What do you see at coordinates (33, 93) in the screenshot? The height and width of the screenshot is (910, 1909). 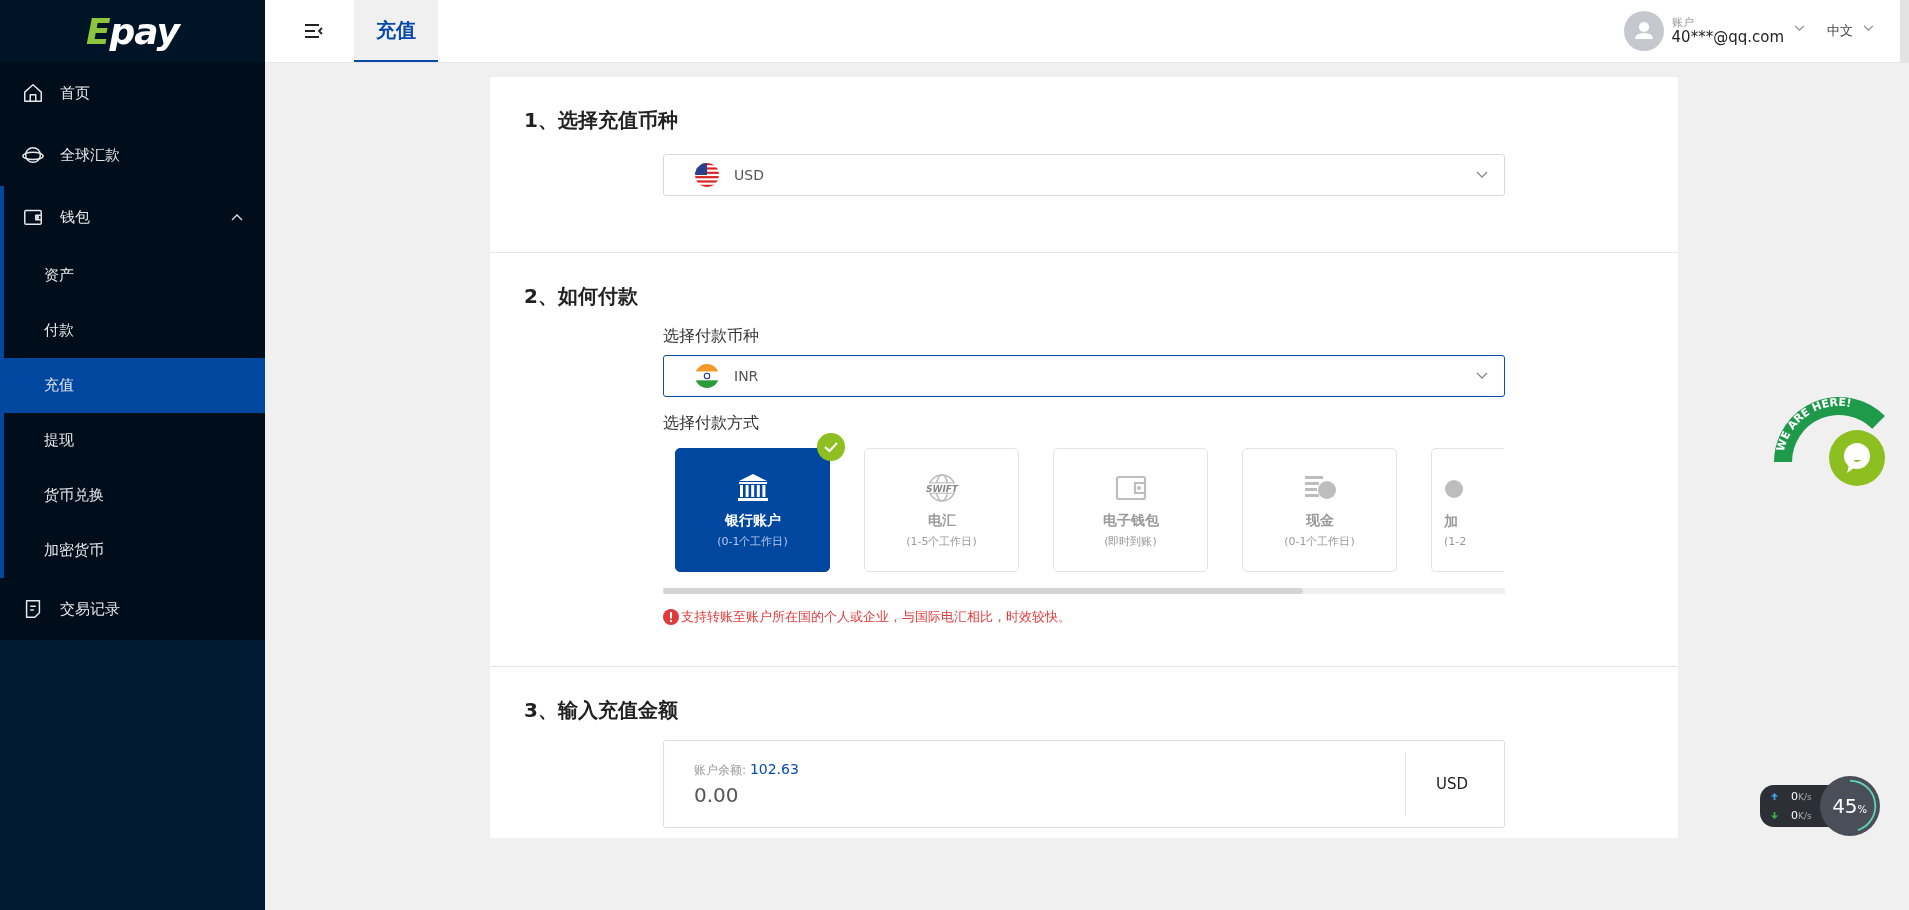 I see `home-icon` at bounding box center [33, 93].